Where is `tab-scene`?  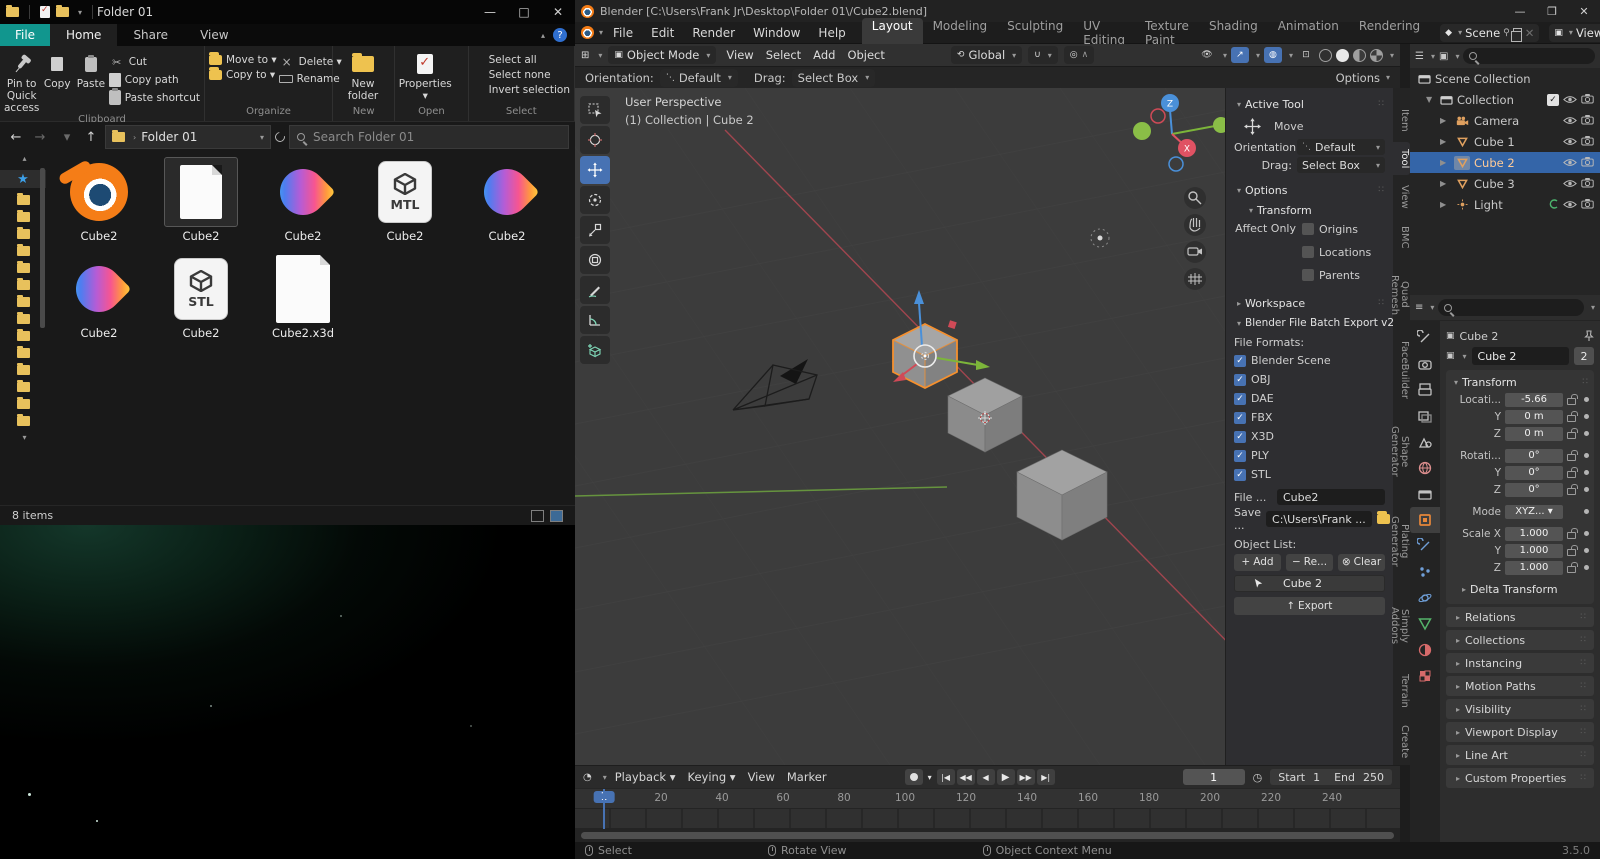
tab-scene is located at coordinates (1425, 442).